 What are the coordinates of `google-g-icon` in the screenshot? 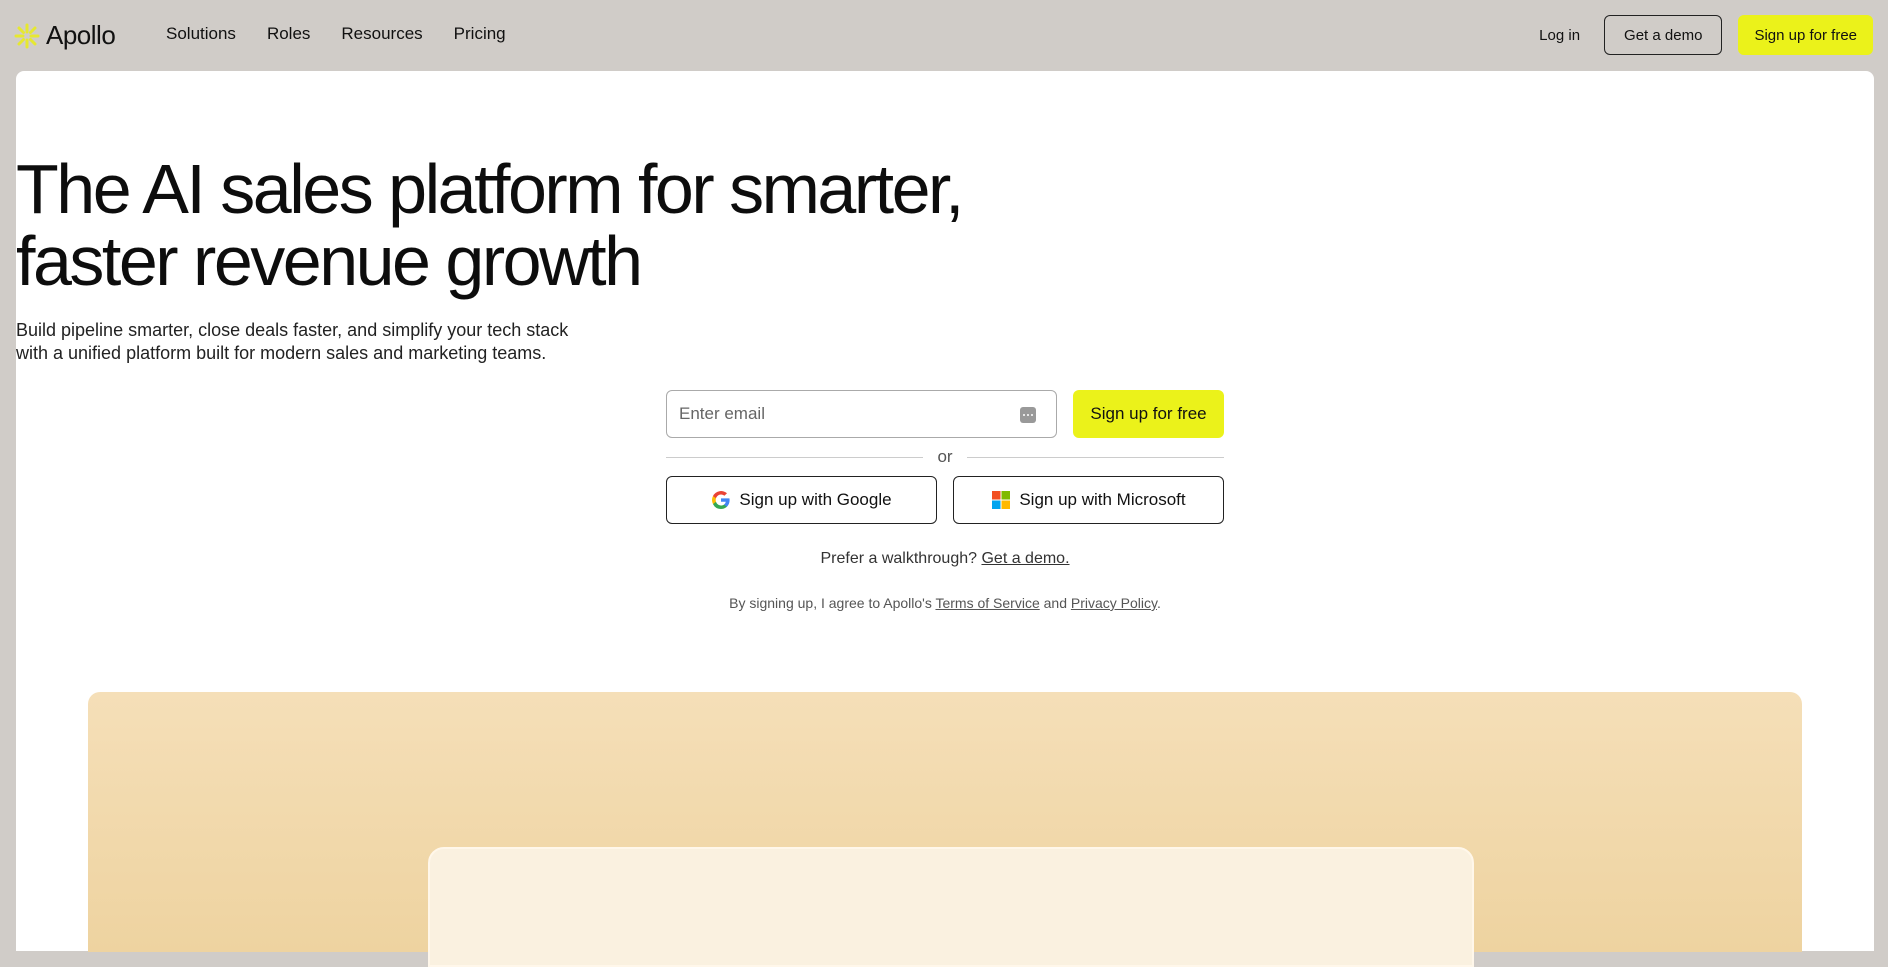 It's located at (721, 500).